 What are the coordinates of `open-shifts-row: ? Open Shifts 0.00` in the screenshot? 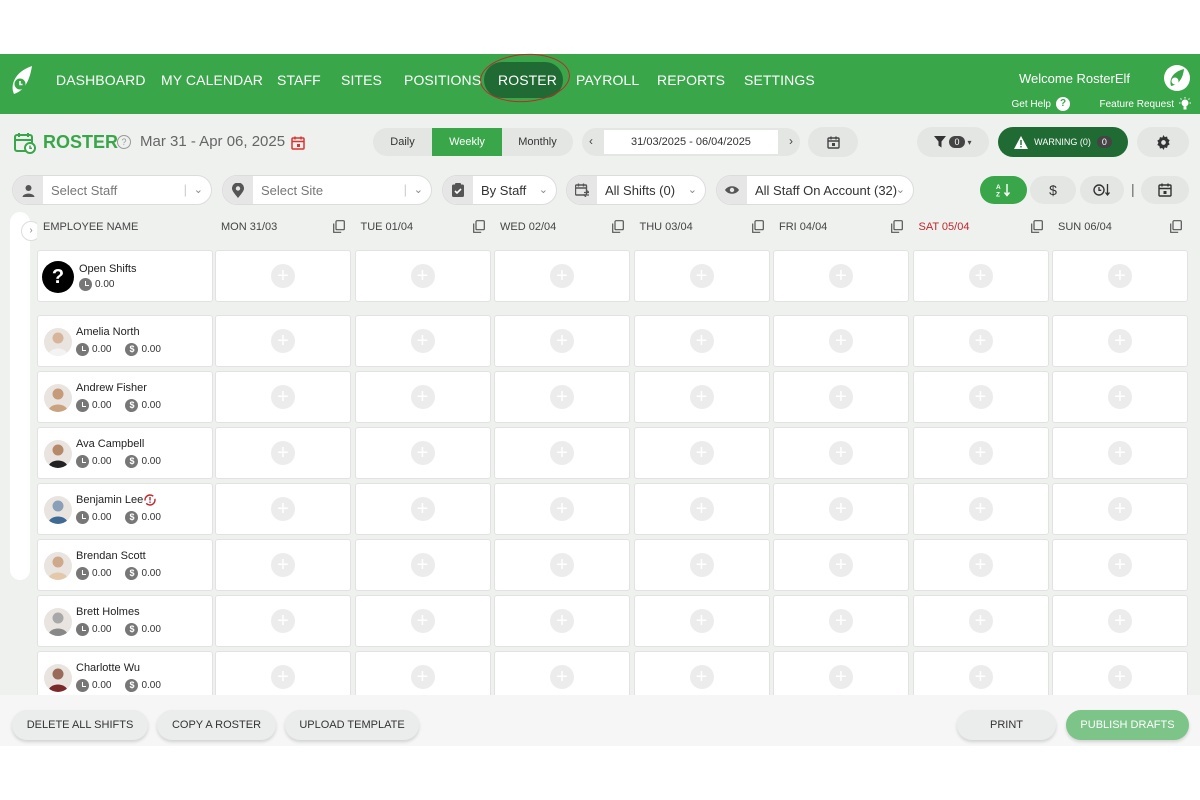 It's located at (125, 276).